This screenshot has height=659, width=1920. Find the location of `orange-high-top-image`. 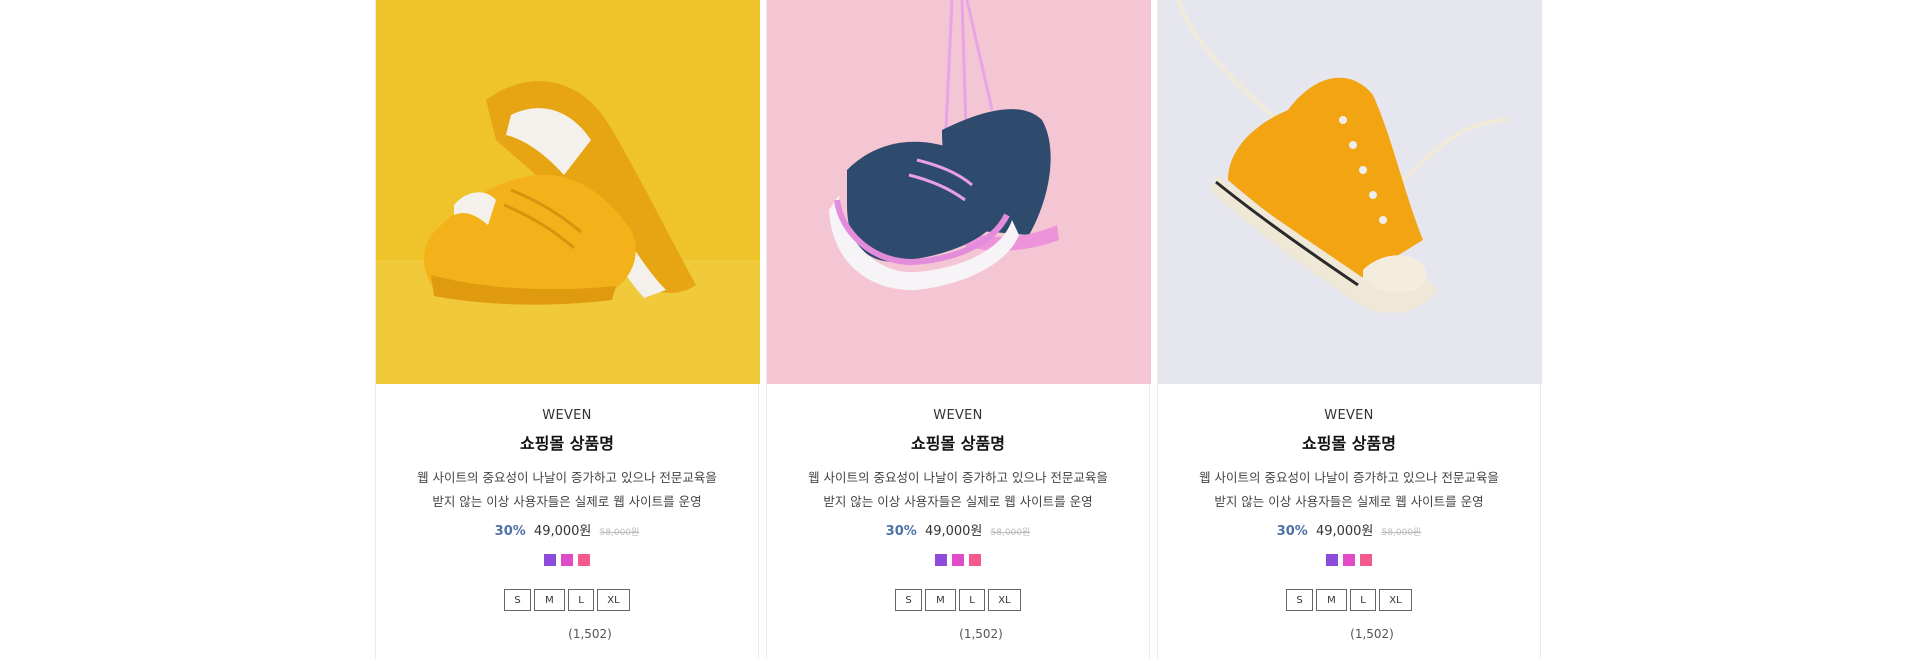

orange-high-top-image is located at coordinates (1350, 192).